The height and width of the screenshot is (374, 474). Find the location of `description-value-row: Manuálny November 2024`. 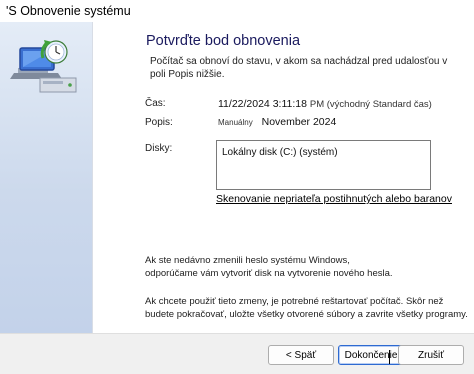

description-value-row: Manuálny November 2024 is located at coordinates (277, 122).